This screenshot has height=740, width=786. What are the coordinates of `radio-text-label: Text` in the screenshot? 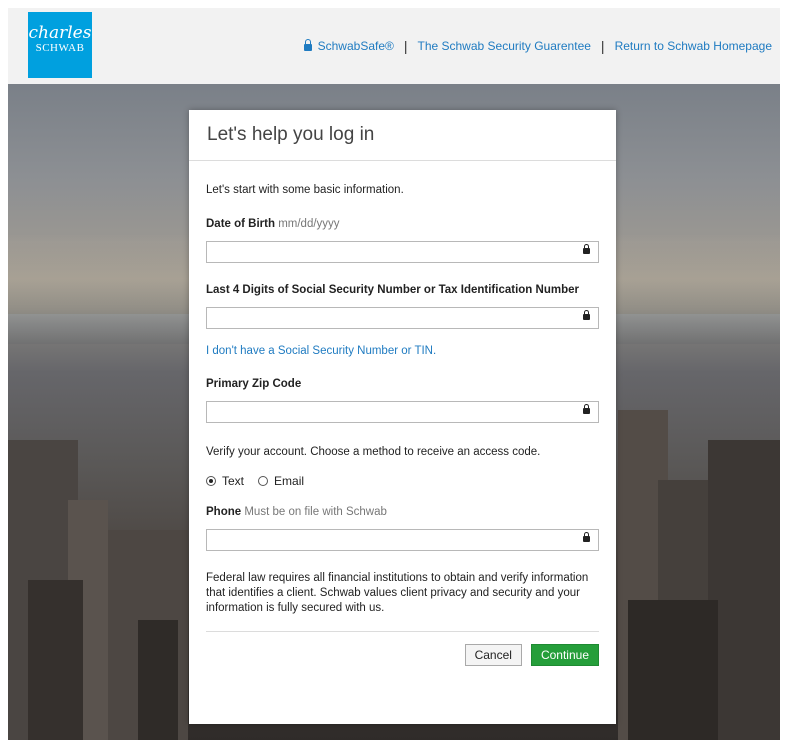 It's located at (233, 481).